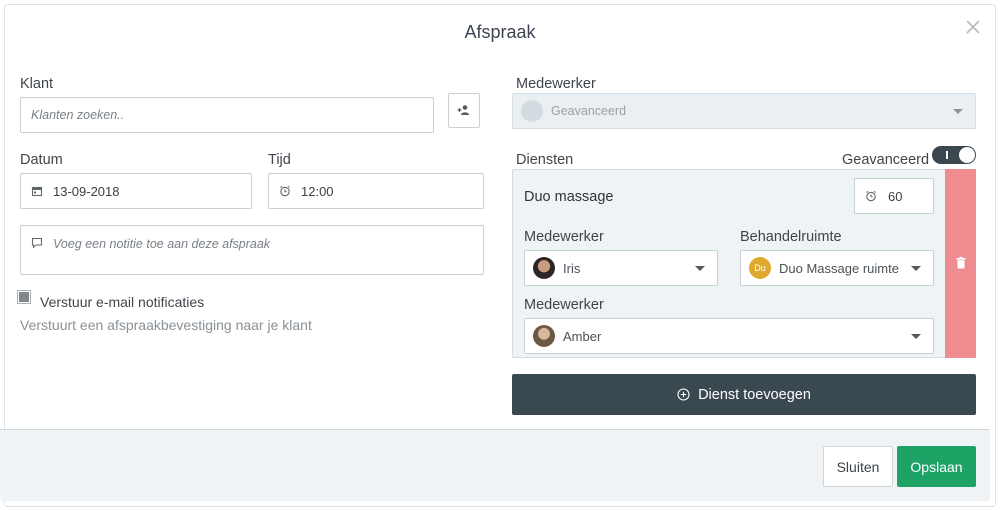 The width and height of the screenshot is (1000, 510). What do you see at coordinates (136, 191) in the screenshot?
I see `date-input: 13-09-2018` at bounding box center [136, 191].